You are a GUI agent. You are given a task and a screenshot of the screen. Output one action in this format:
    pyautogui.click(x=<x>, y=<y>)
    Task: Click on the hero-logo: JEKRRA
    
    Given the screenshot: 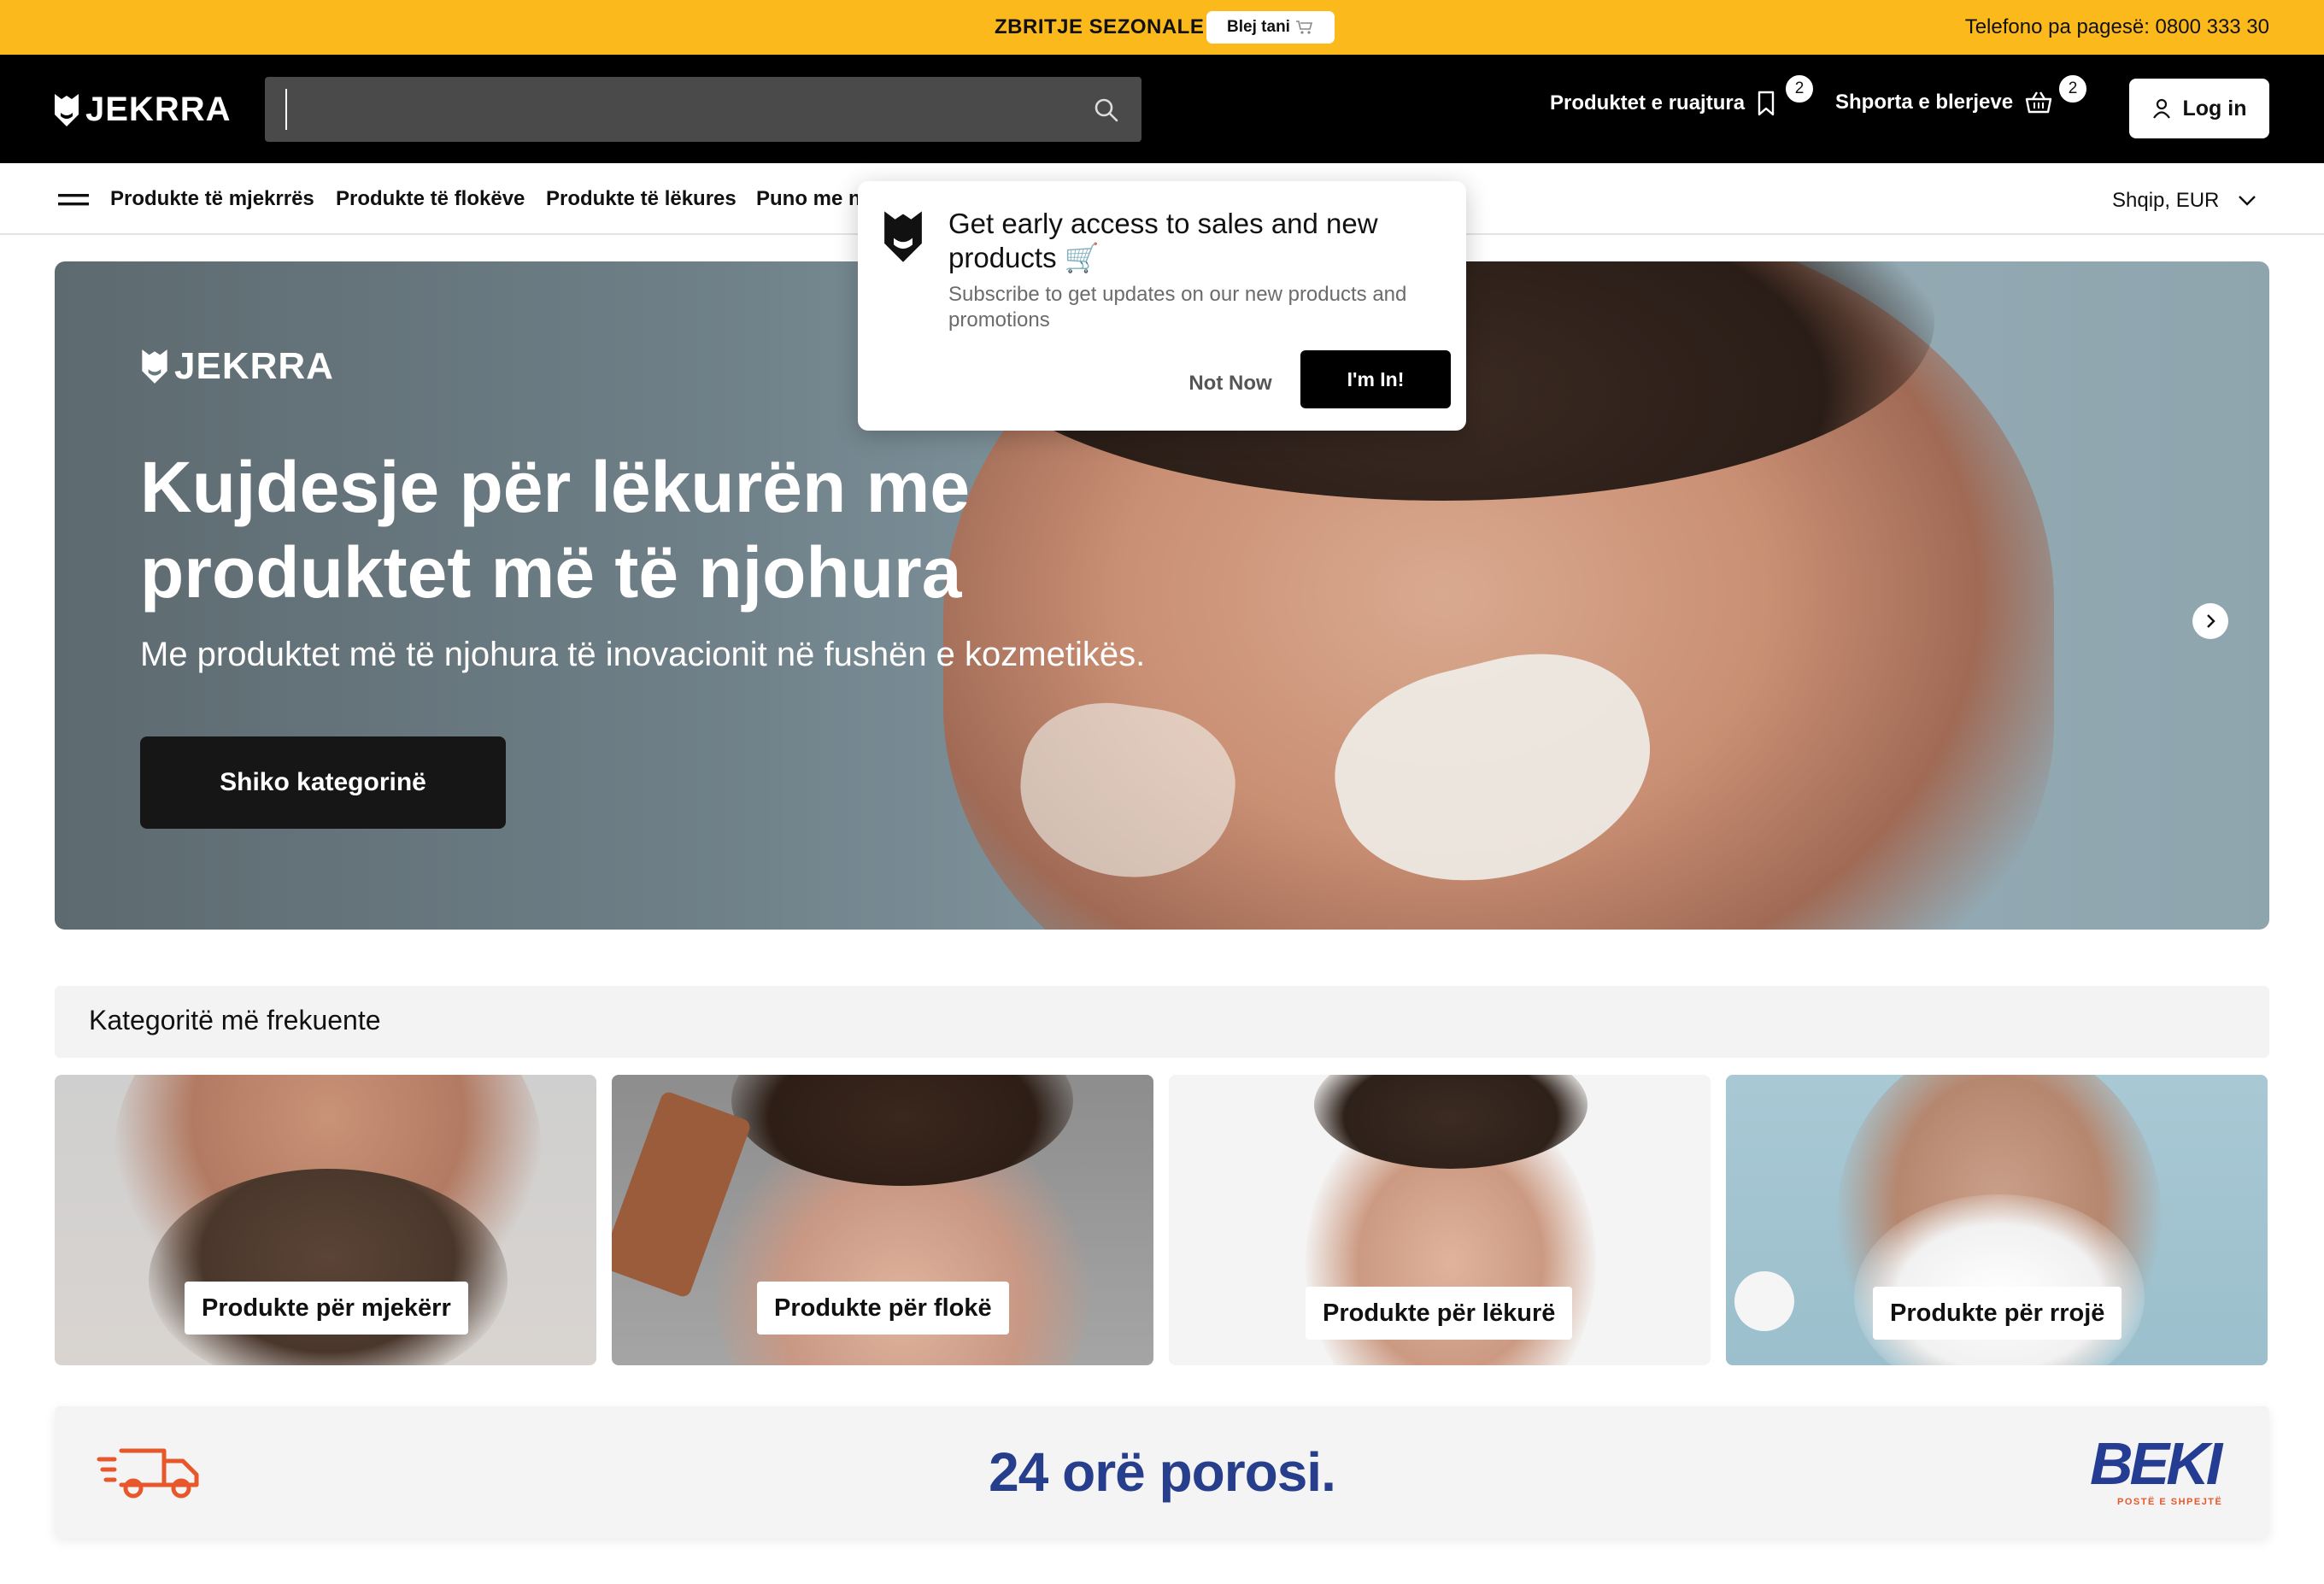 What is the action you would take?
    pyautogui.click(x=237, y=366)
    